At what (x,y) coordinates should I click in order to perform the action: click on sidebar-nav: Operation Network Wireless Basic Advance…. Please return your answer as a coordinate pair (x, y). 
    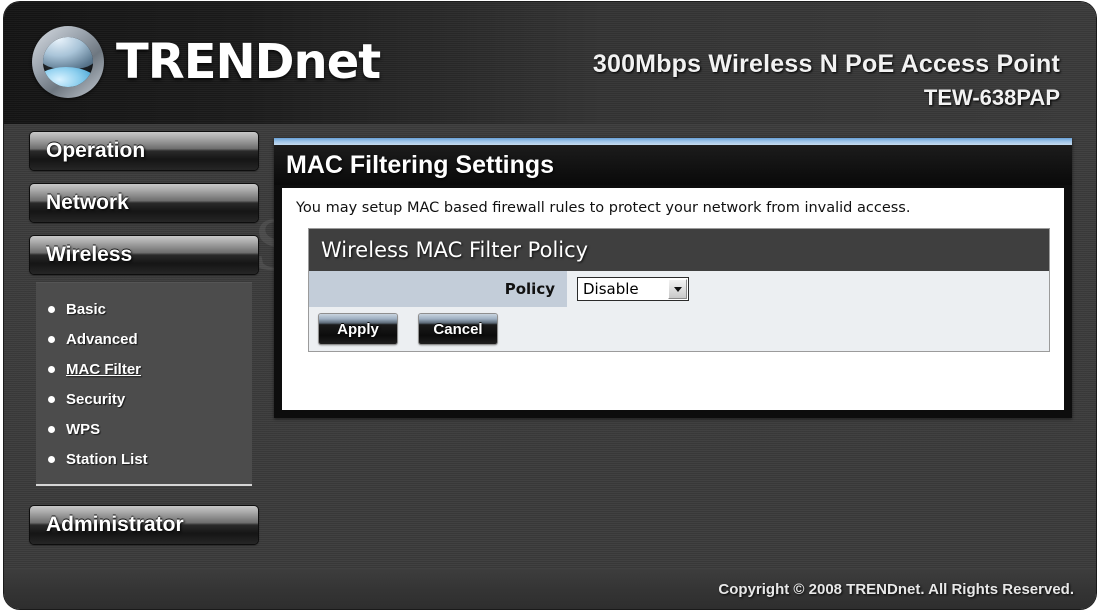
    Looking at the image, I should click on (144, 345).